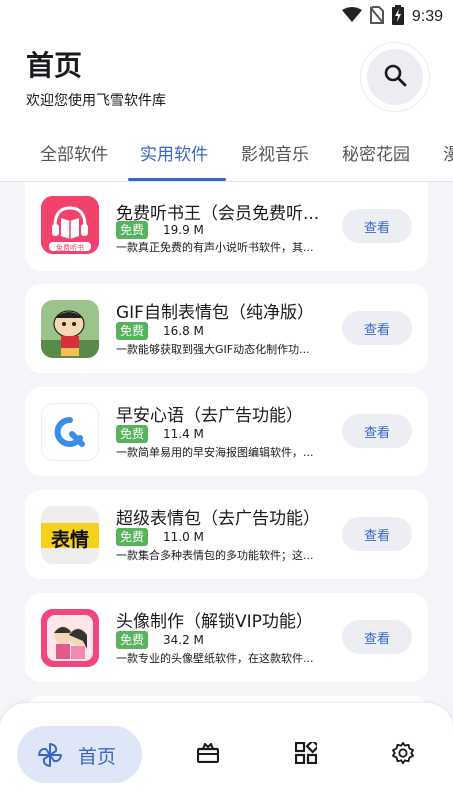 This screenshot has height=805, width=453. What do you see at coordinates (226, 754) in the screenshot?
I see `bottom-navigation: 首页` at bounding box center [226, 754].